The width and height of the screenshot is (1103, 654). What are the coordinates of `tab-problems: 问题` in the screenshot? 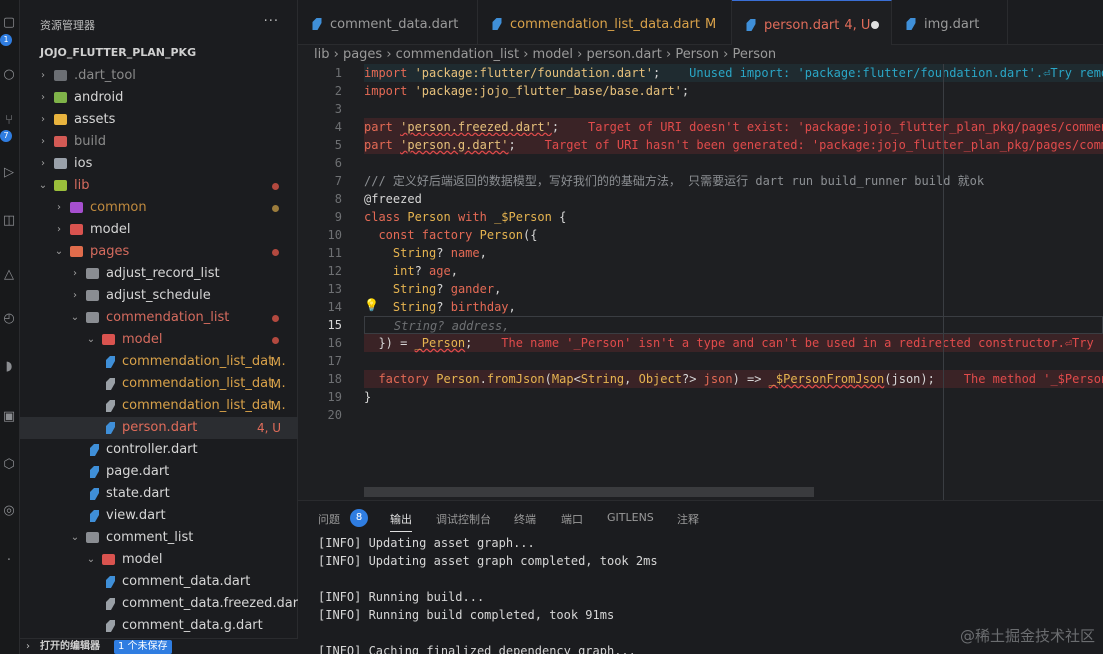 It's located at (329, 519).